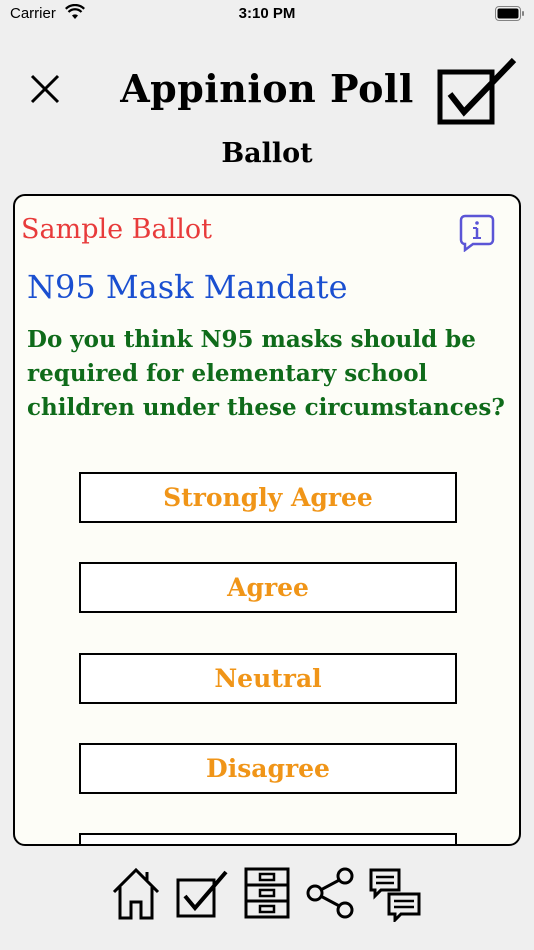 This screenshot has height=950, width=534. What do you see at coordinates (477, 233) in the screenshot?
I see `info-icon` at bounding box center [477, 233].